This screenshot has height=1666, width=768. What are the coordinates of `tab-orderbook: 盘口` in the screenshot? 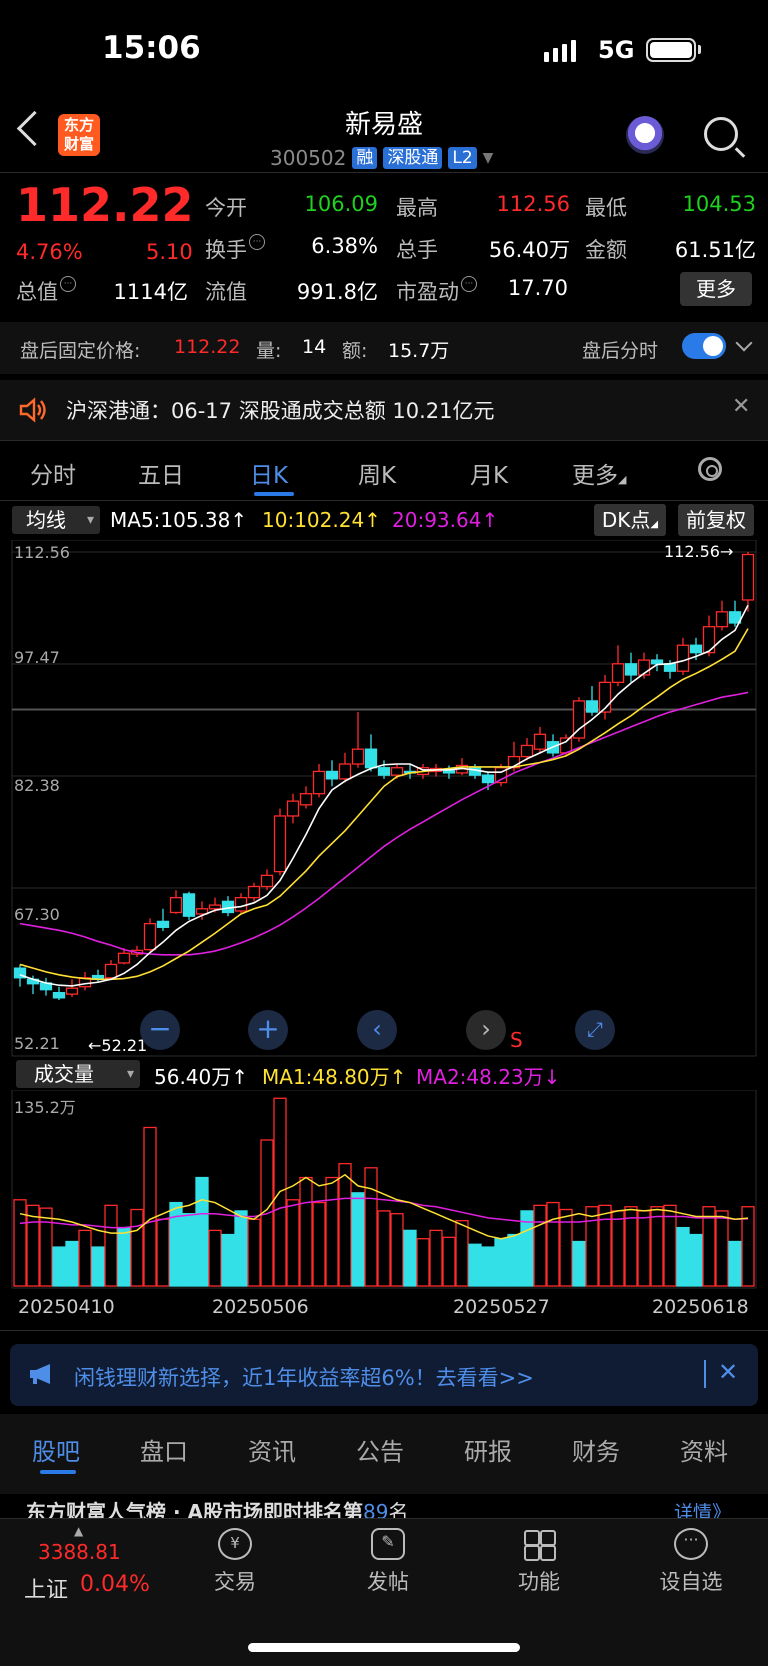 It's located at (164, 1449).